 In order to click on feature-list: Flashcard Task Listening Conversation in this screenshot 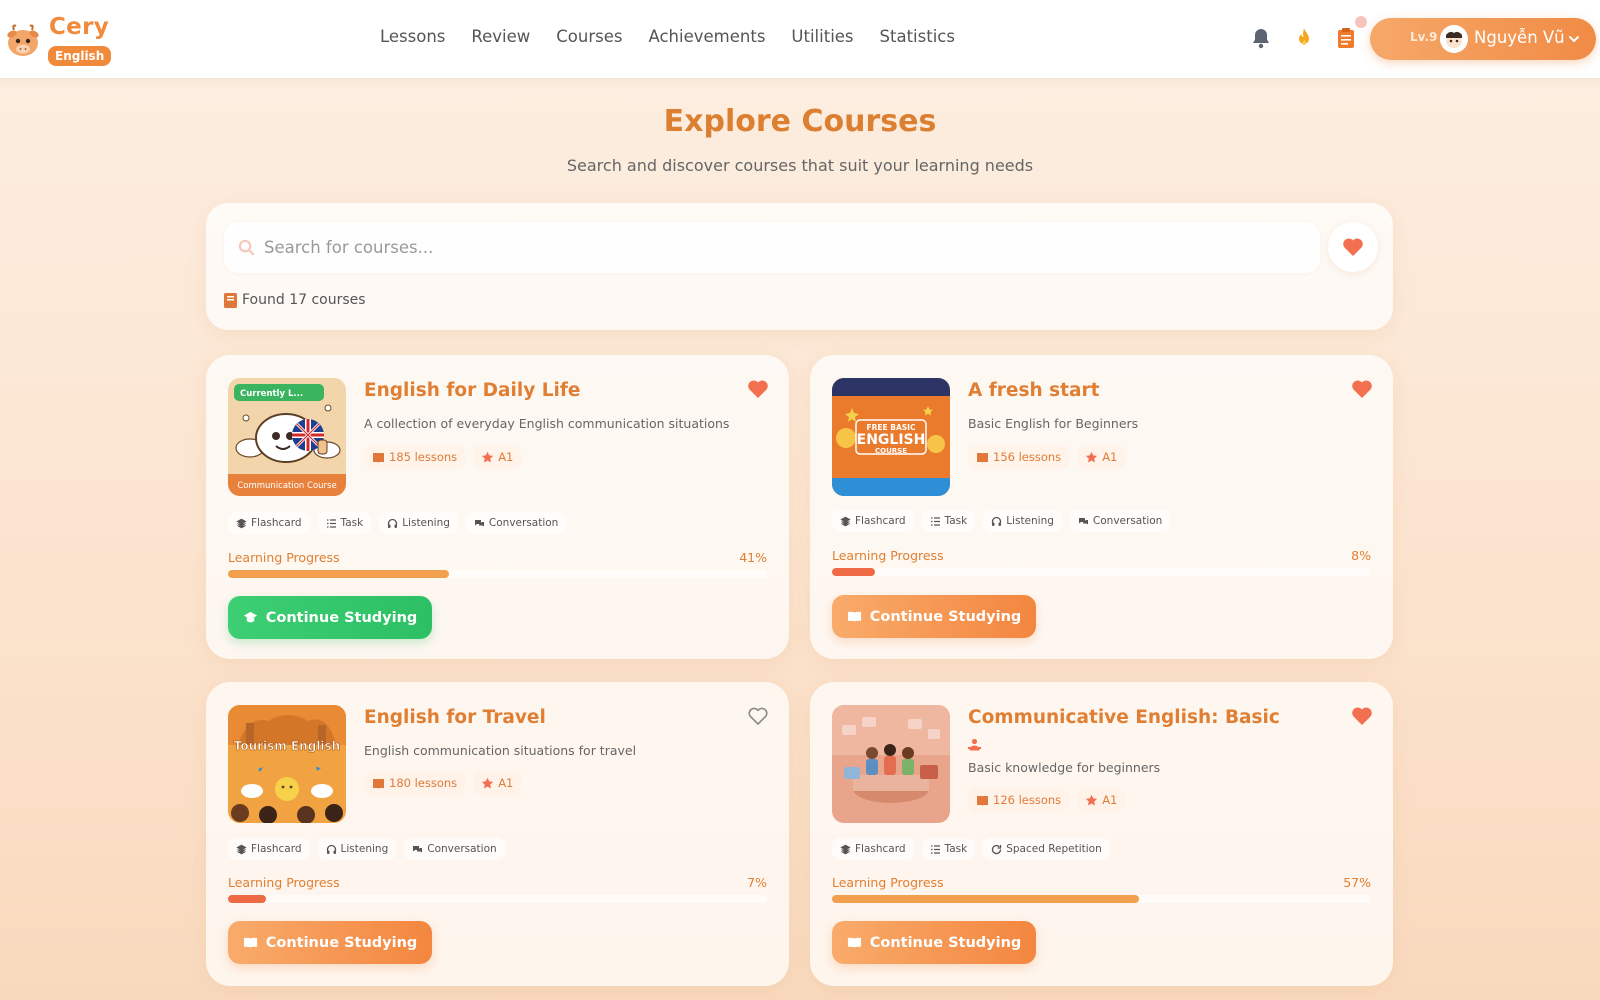, I will do `click(1005, 521)`.